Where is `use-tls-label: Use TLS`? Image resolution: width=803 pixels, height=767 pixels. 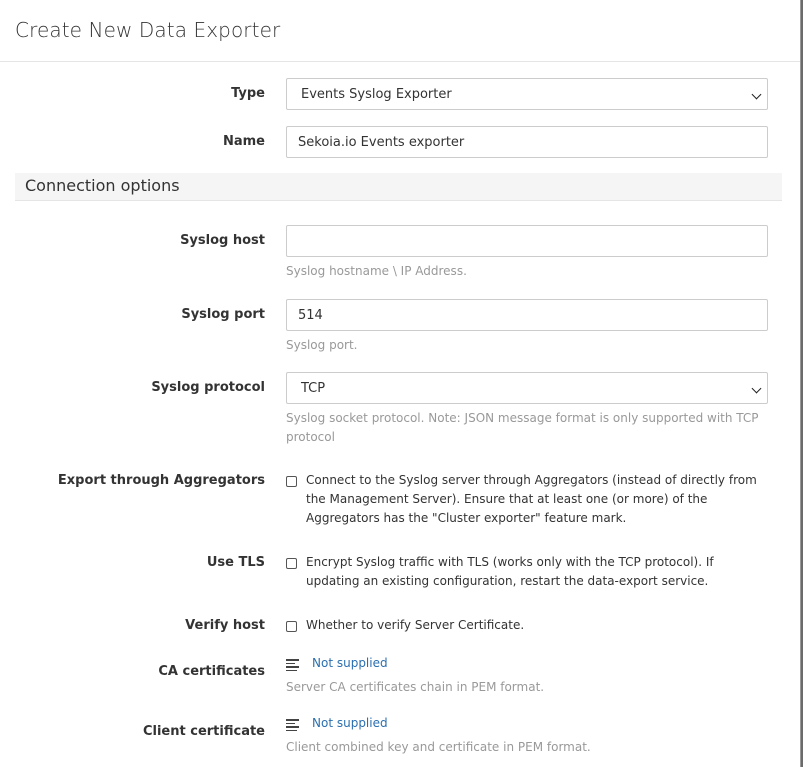
use-tls-label: Use TLS is located at coordinates (235, 562).